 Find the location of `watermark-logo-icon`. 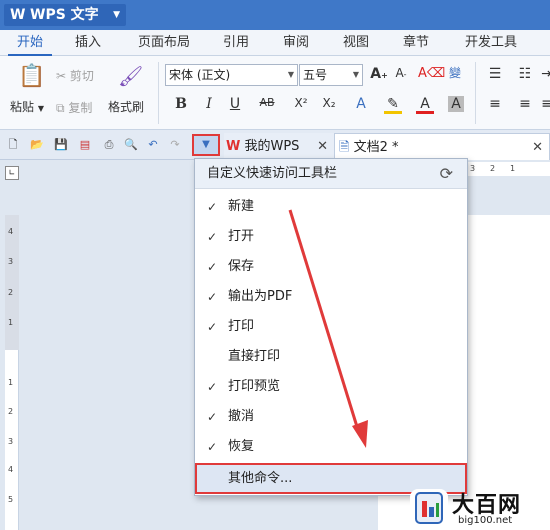

watermark-logo-icon is located at coordinates (429, 508).